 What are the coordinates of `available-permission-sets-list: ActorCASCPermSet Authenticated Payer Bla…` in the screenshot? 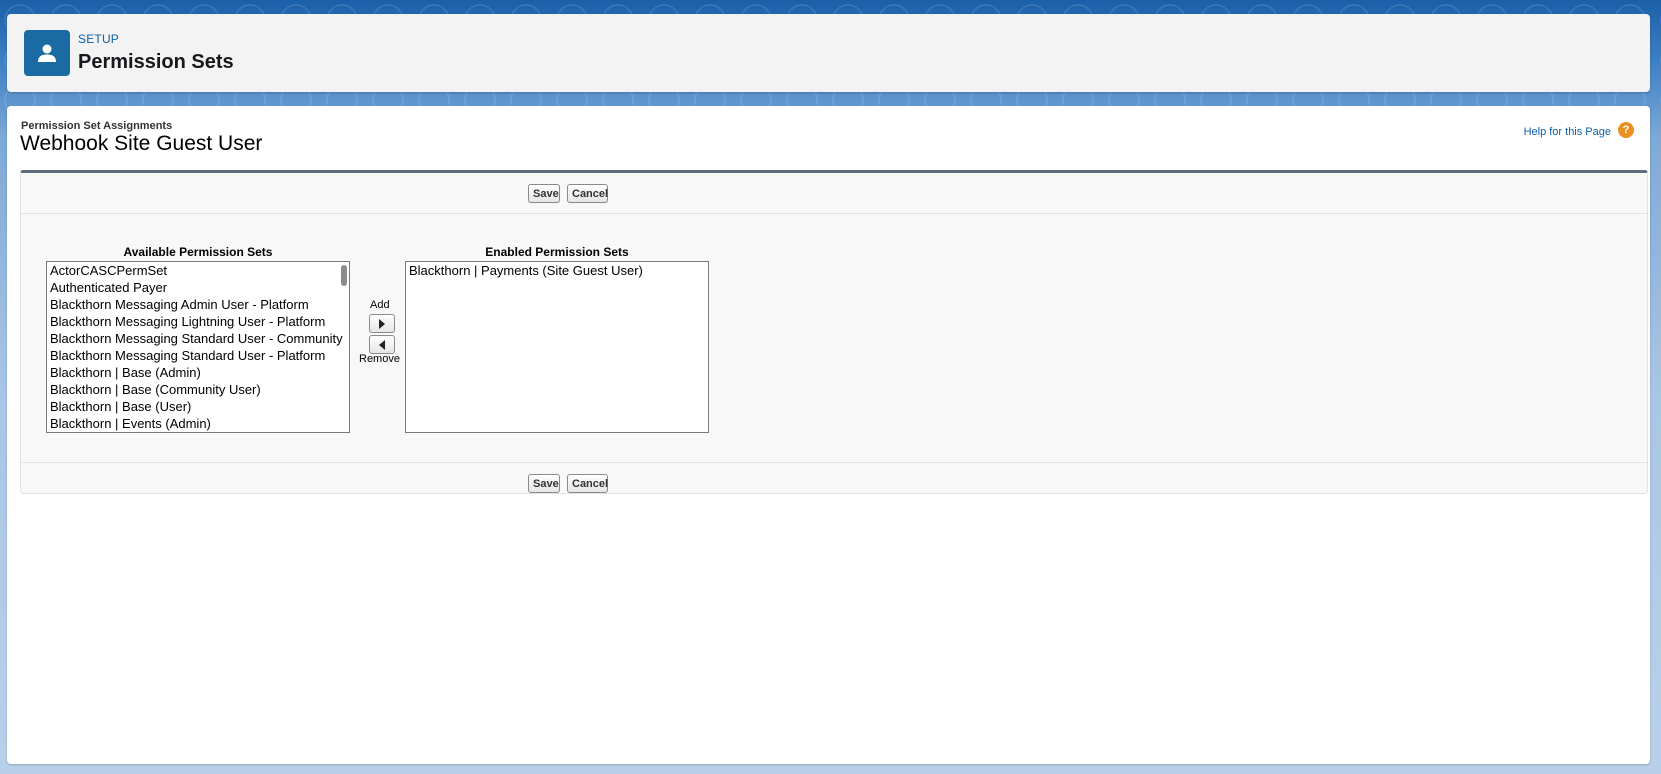 It's located at (198, 347).